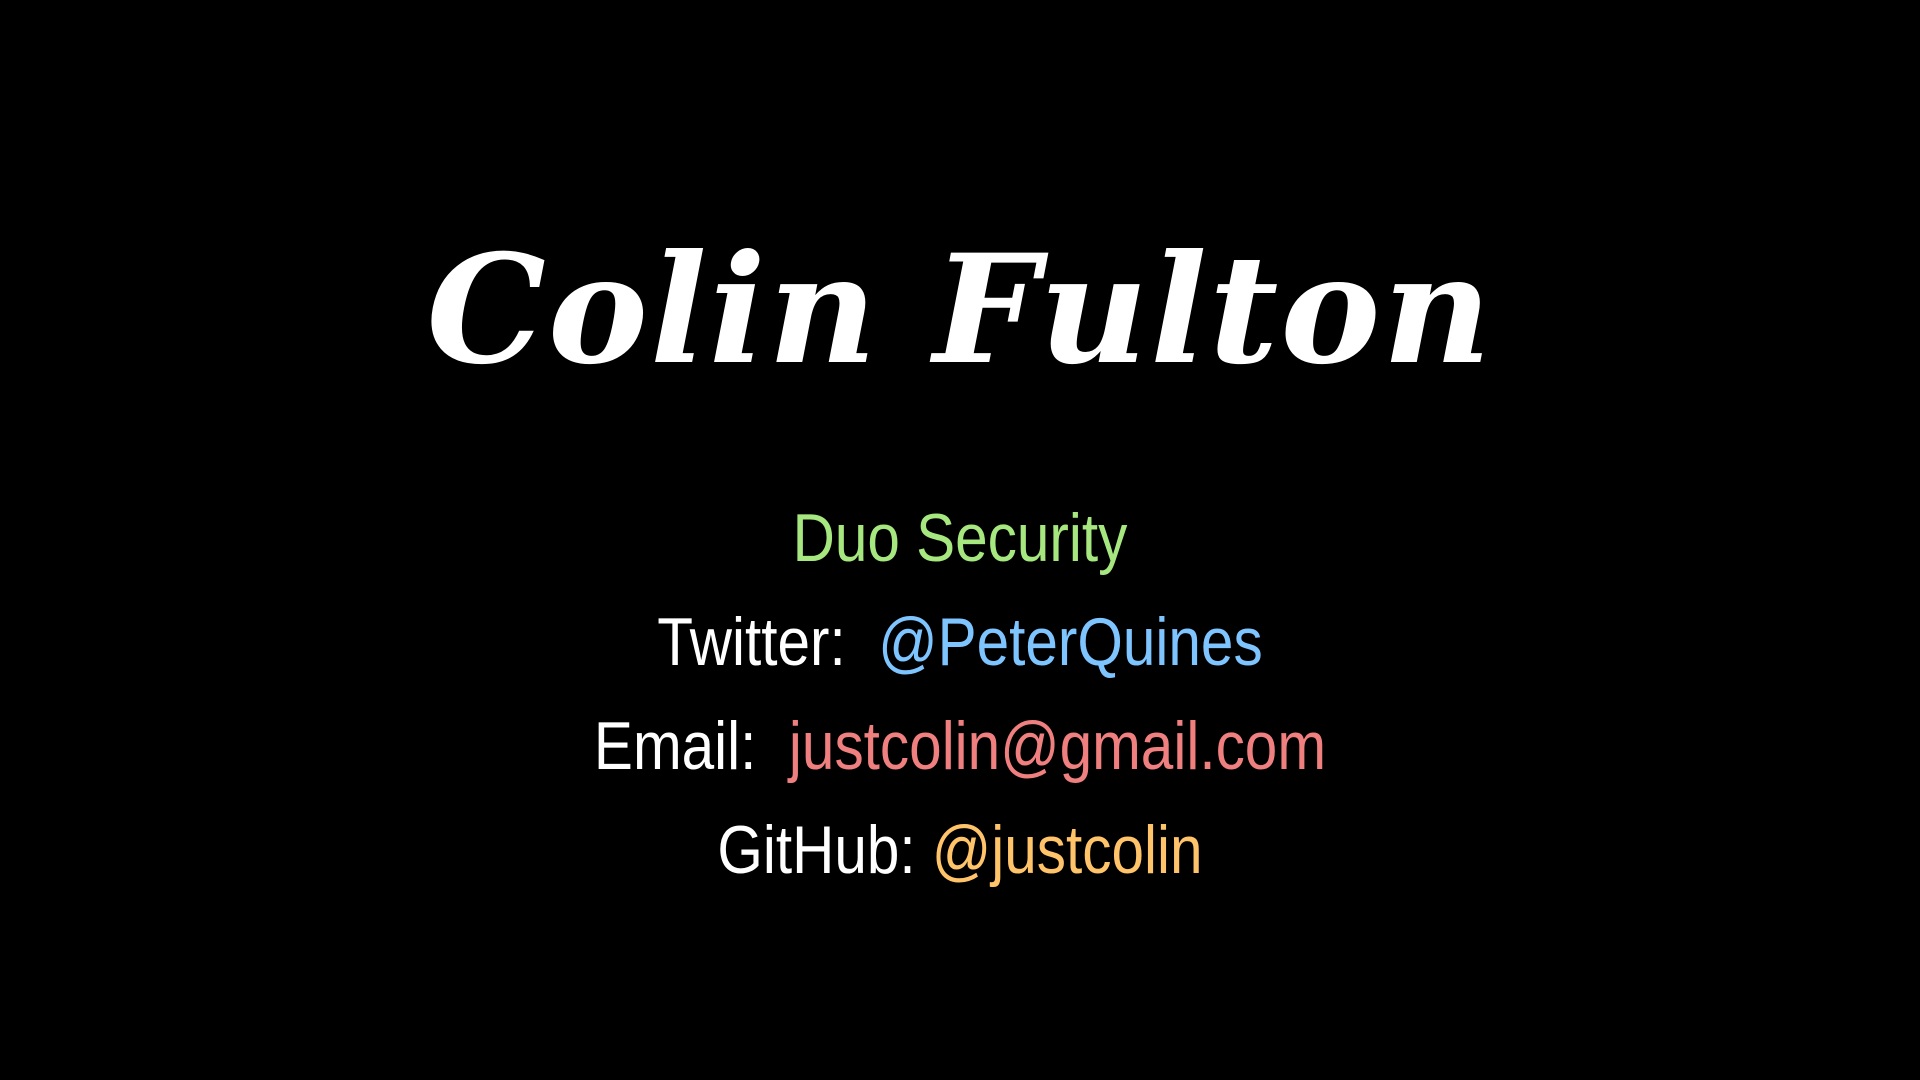 Image resolution: width=1920 pixels, height=1080 pixels. I want to click on twitter-handle-link: @PeterQuines, so click(1070, 642).